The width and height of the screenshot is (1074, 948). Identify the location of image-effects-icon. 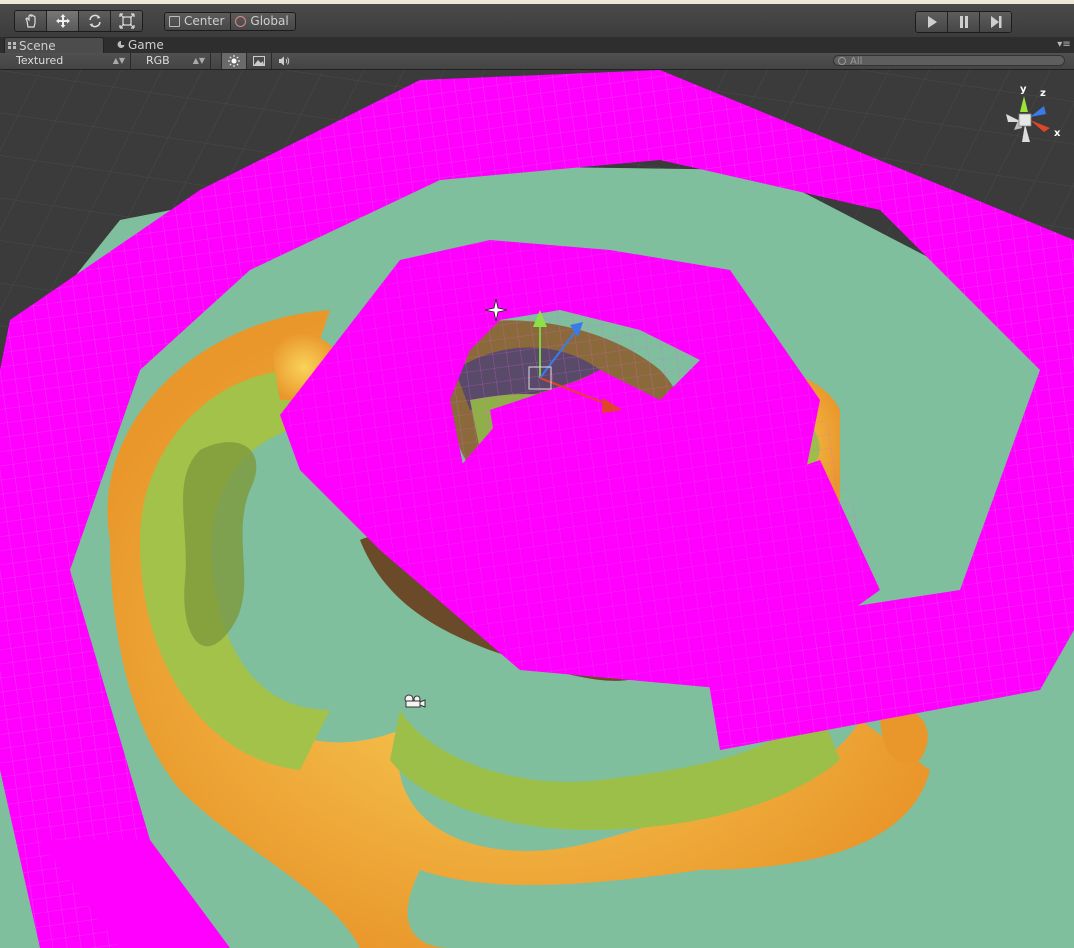
(259, 61).